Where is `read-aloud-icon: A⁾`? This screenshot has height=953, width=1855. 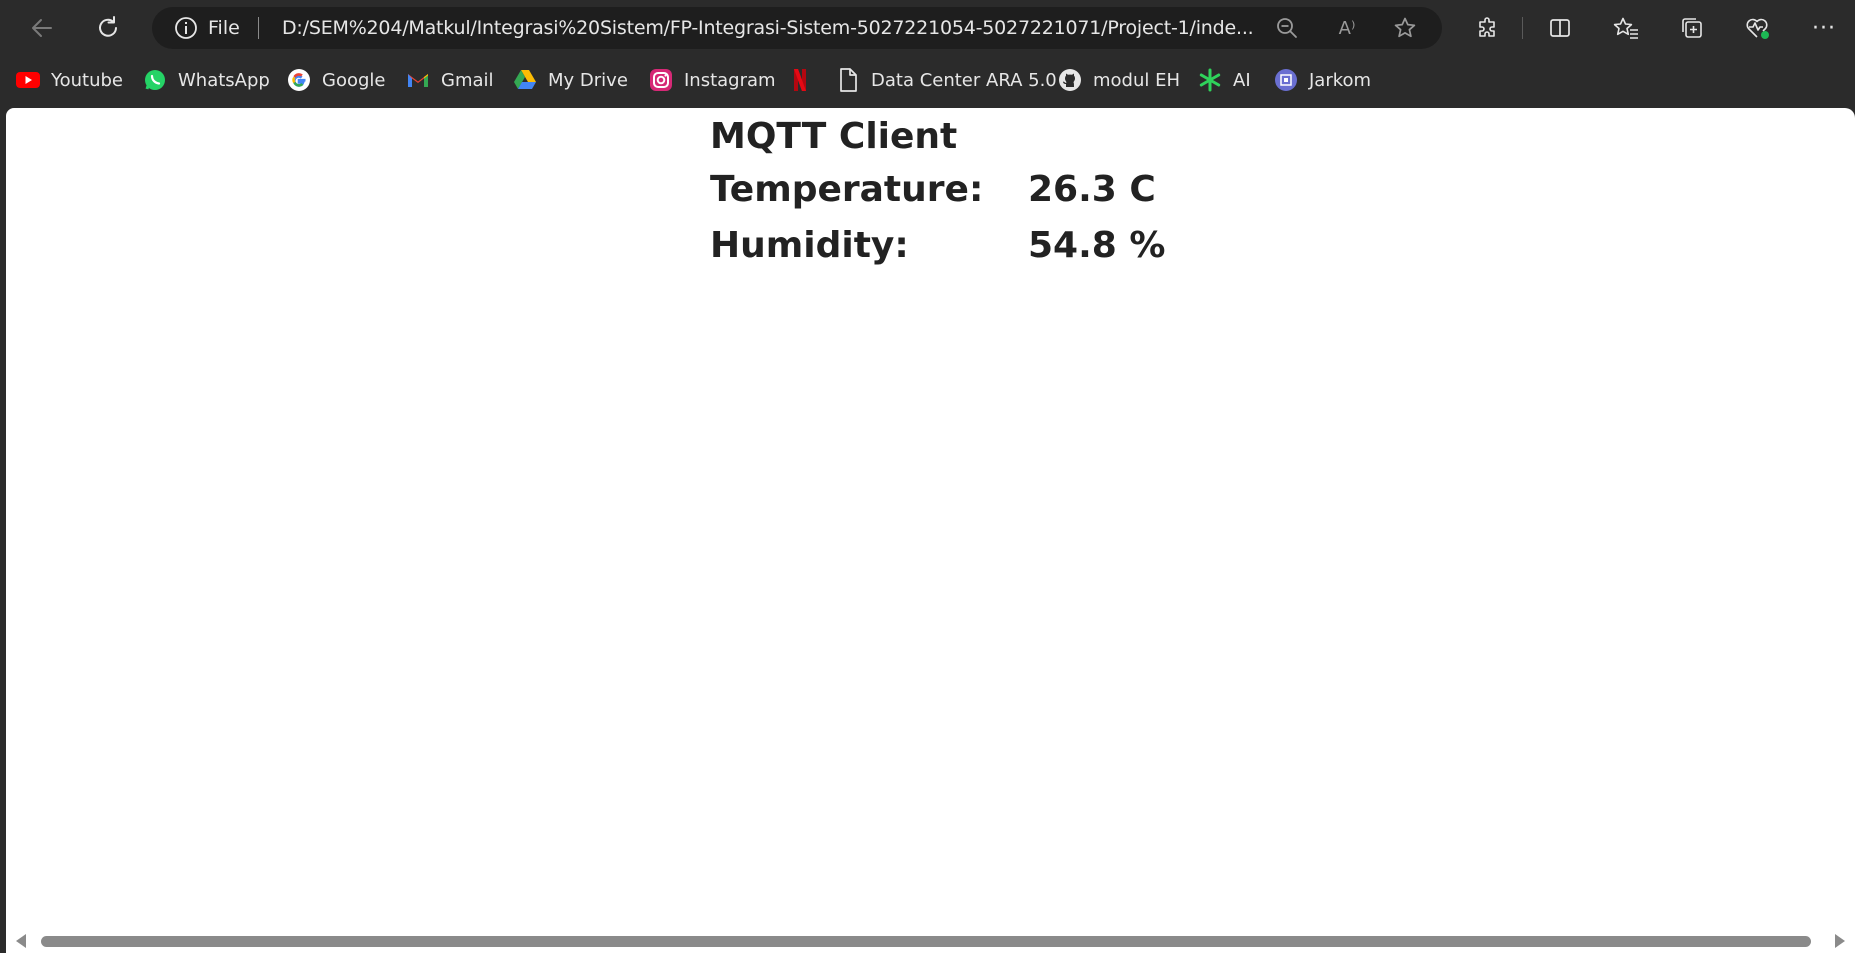 read-aloud-icon: A⁾ is located at coordinates (1347, 28).